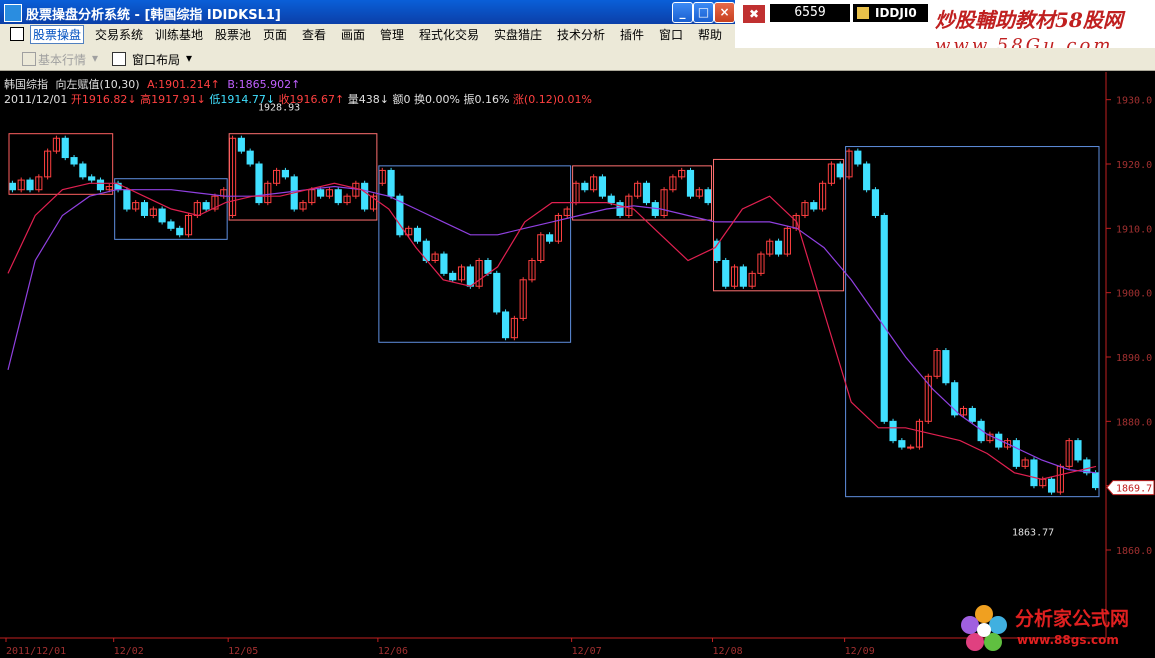 The width and height of the screenshot is (1155, 658). What do you see at coordinates (119, 59) in the screenshot?
I see `window-layout-icon` at bounding box center [119, 59].